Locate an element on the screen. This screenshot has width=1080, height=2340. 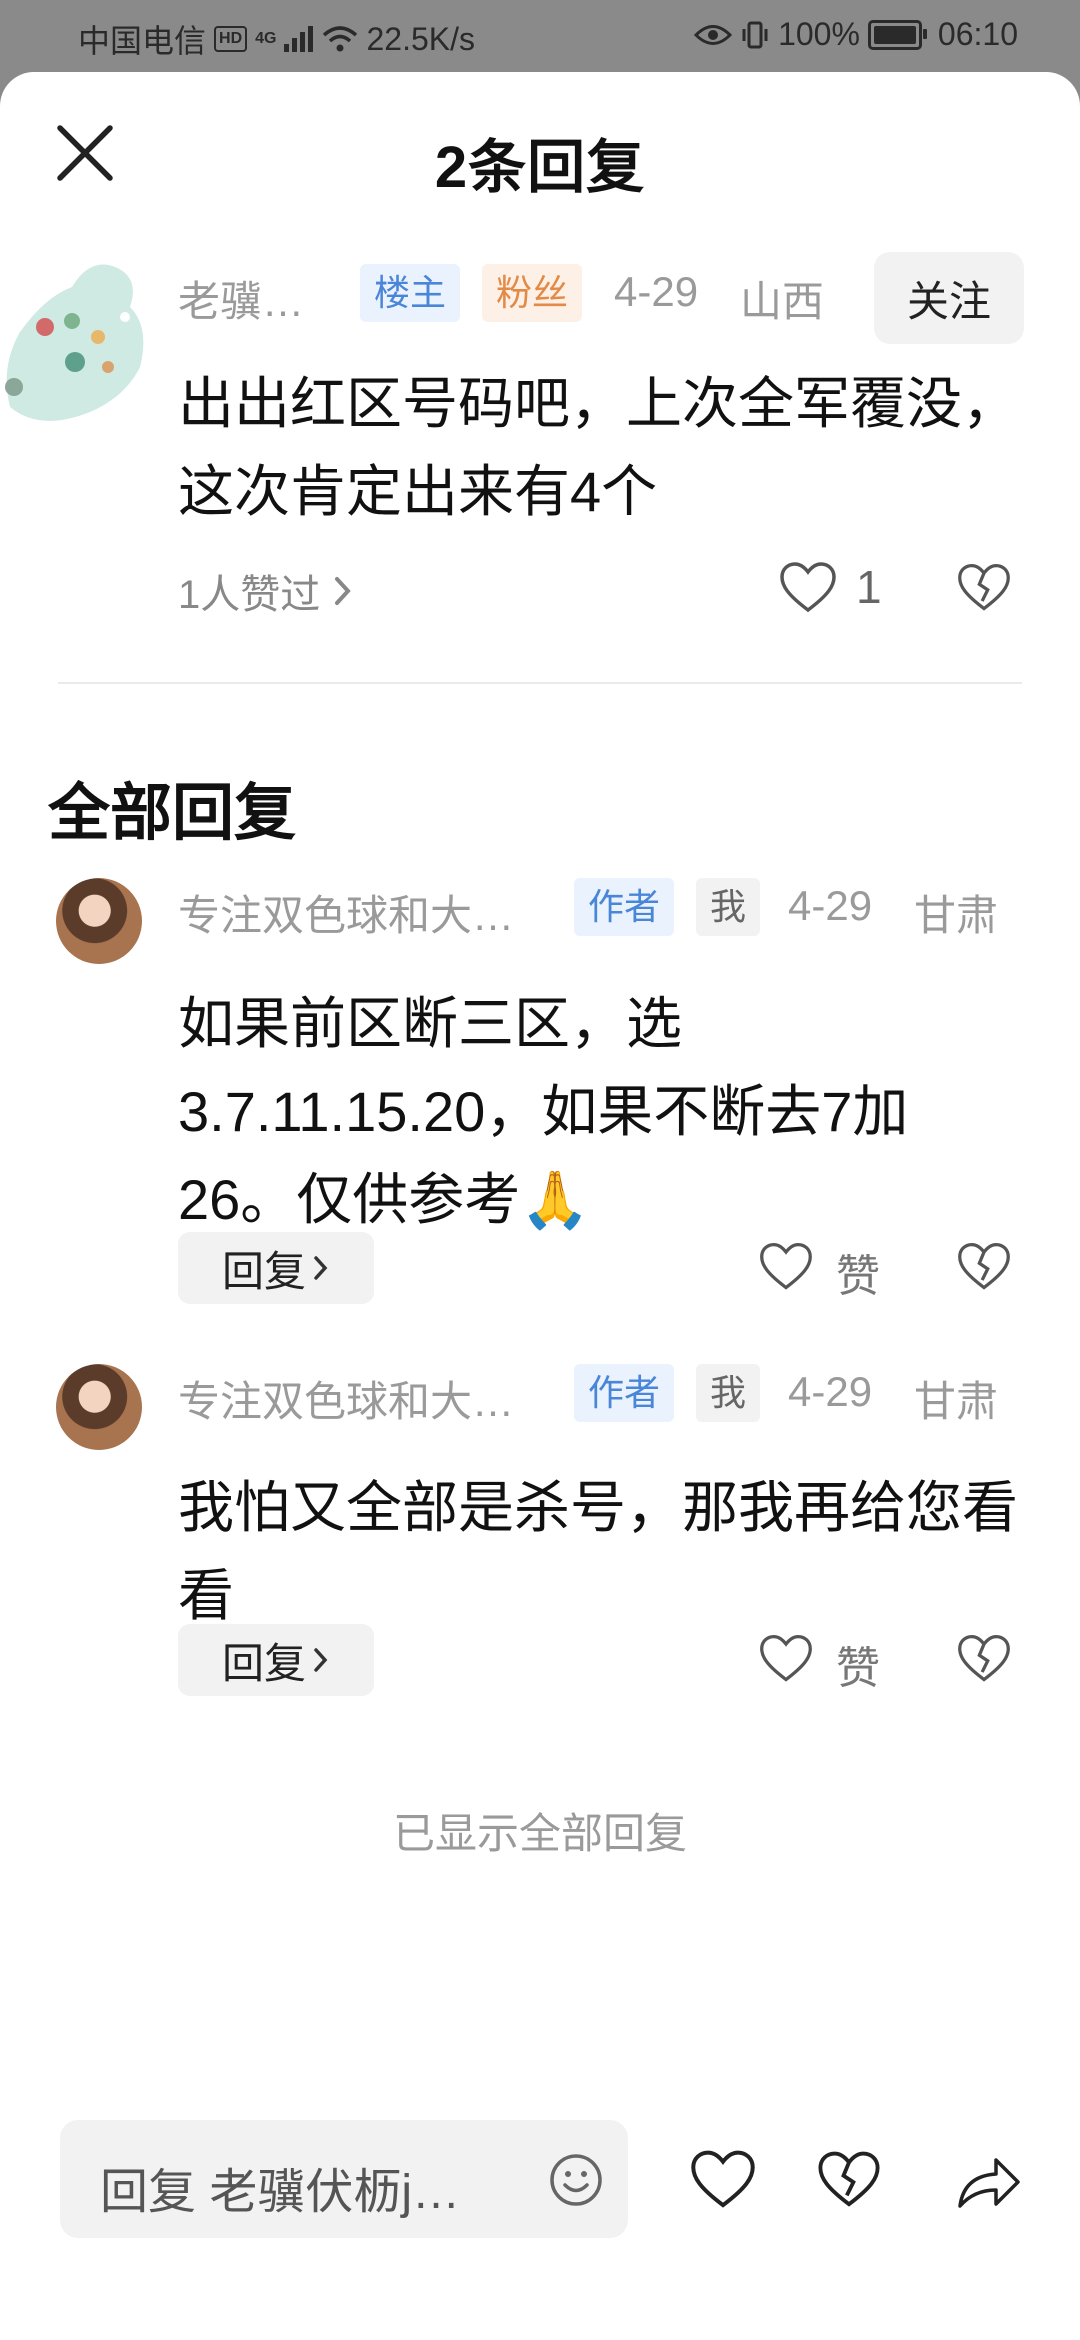
all-replies-shown-note: 已显示全部回复 is located at coordinates (539, 1833).